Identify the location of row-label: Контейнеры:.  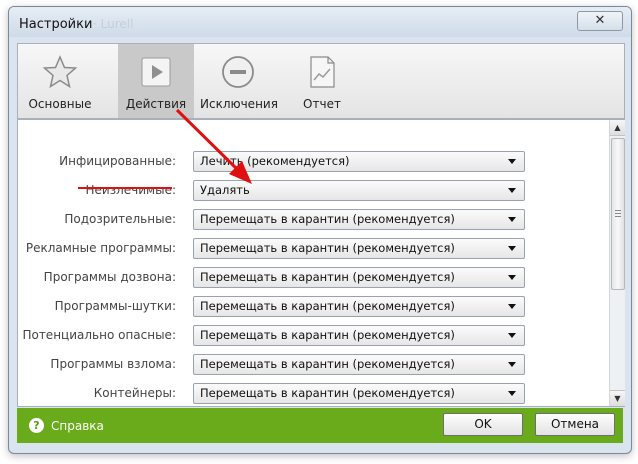
(134, 393).